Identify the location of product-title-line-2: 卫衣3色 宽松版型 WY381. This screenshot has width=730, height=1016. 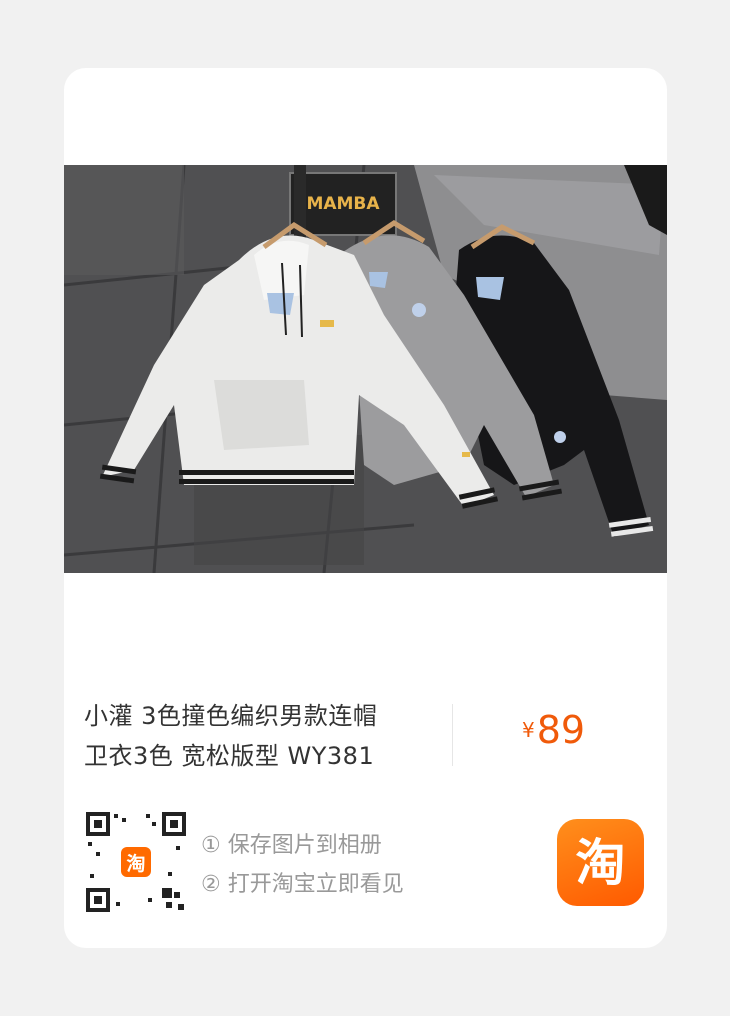
(229, 756).